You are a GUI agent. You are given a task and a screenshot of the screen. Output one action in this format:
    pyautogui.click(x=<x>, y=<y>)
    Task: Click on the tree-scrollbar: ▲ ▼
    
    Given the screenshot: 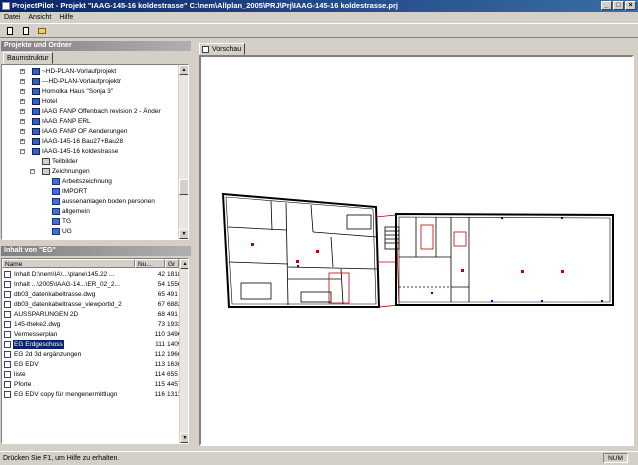 What is the action you would take?
    pyautogui.click(x=183, y=152)
    